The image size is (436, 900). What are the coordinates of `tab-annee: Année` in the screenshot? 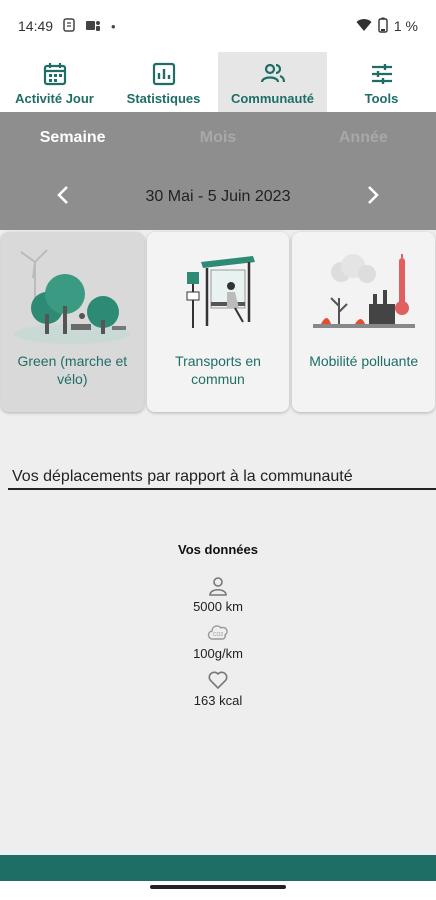 It's located at (363, 138).